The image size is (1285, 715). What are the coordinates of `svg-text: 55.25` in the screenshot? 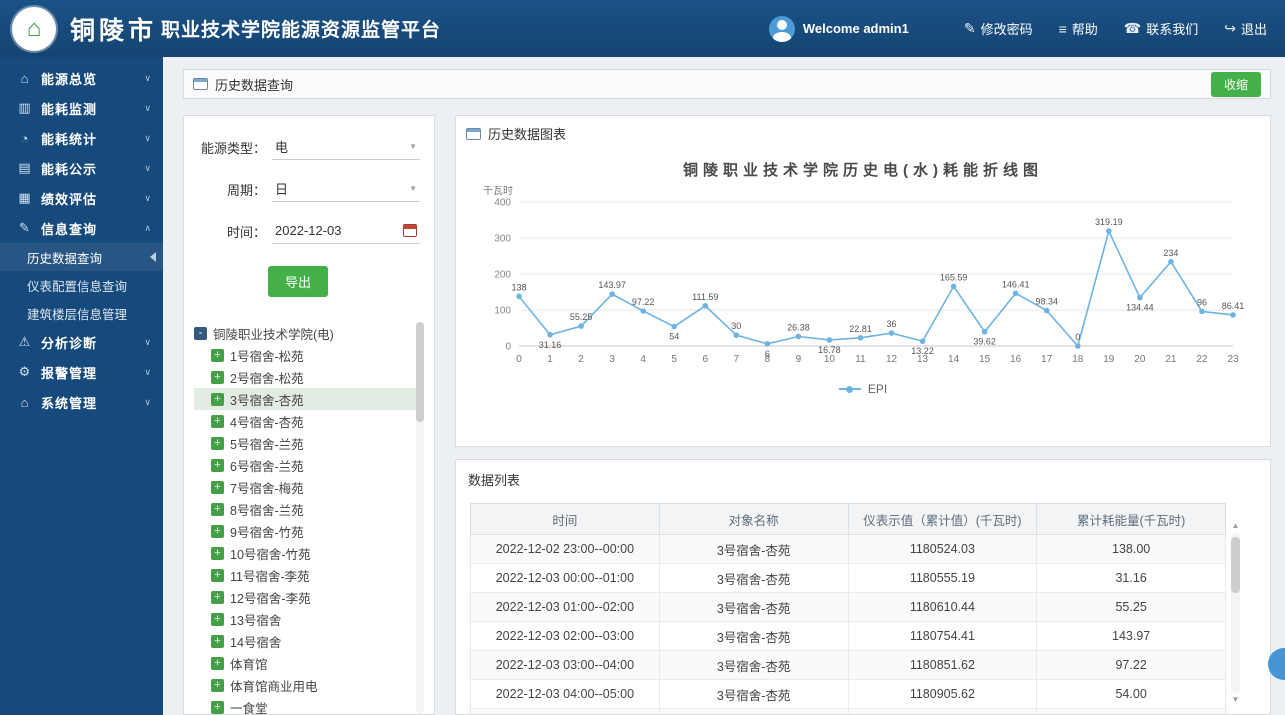 It's located at (581, 317).